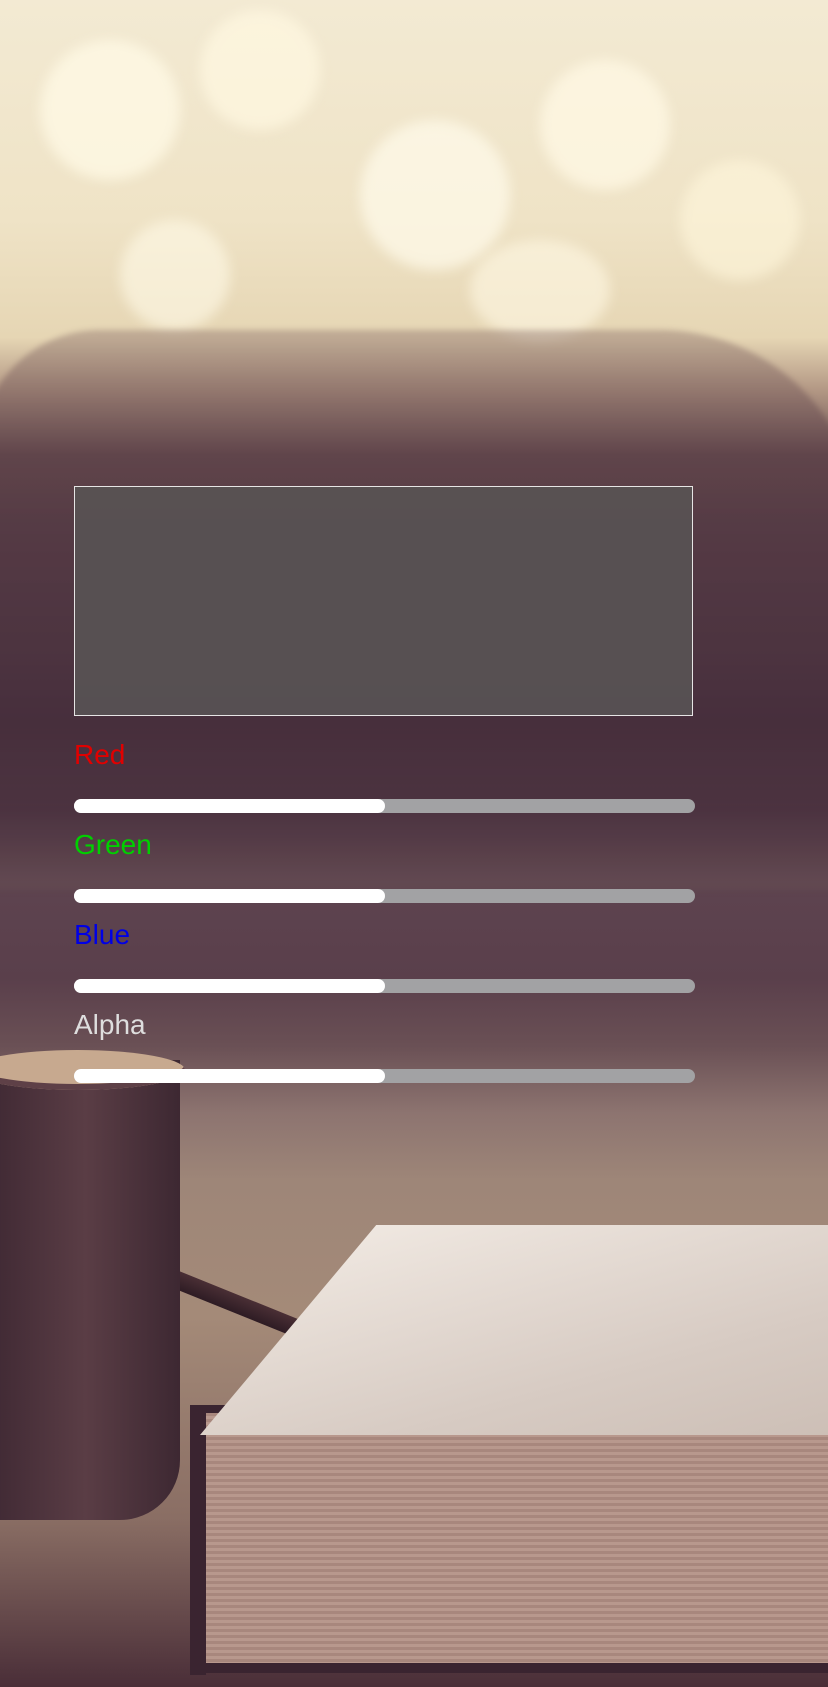  I want to click on green-slider, so click(384, 896).